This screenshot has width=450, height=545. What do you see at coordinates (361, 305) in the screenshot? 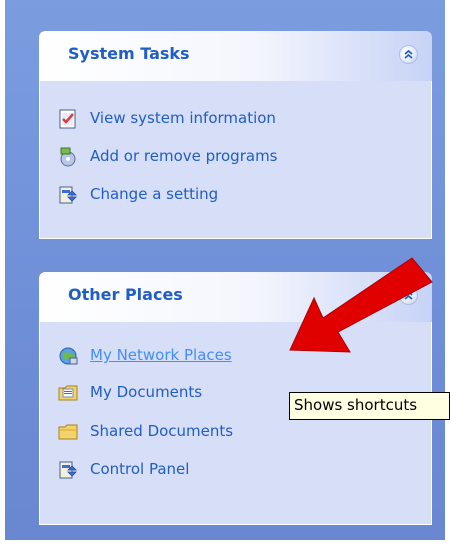
I see `annotation-arrow` at bounding box center [361, 305].